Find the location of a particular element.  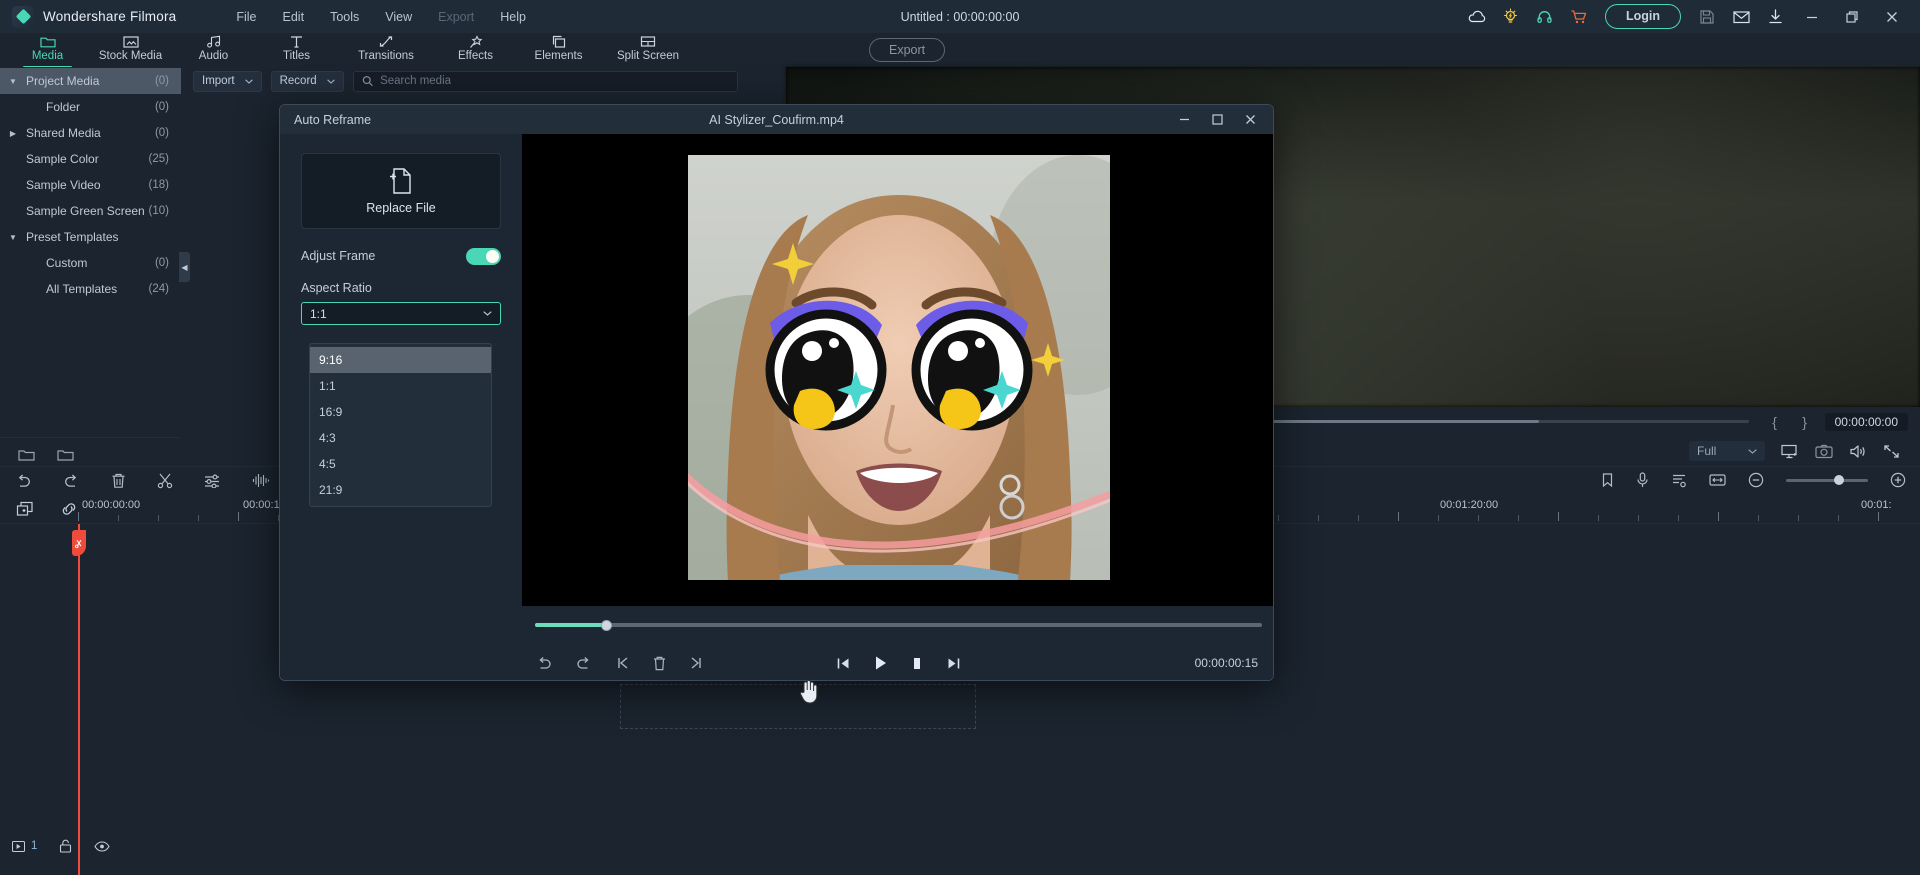

volume-icon is located at coordinates (1858, 451).